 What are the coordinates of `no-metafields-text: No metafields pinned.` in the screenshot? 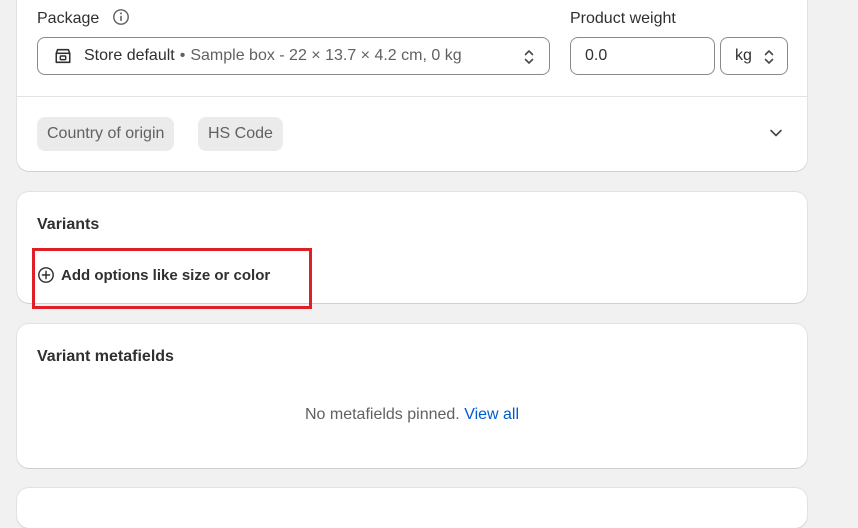 It's located at (382, 414).